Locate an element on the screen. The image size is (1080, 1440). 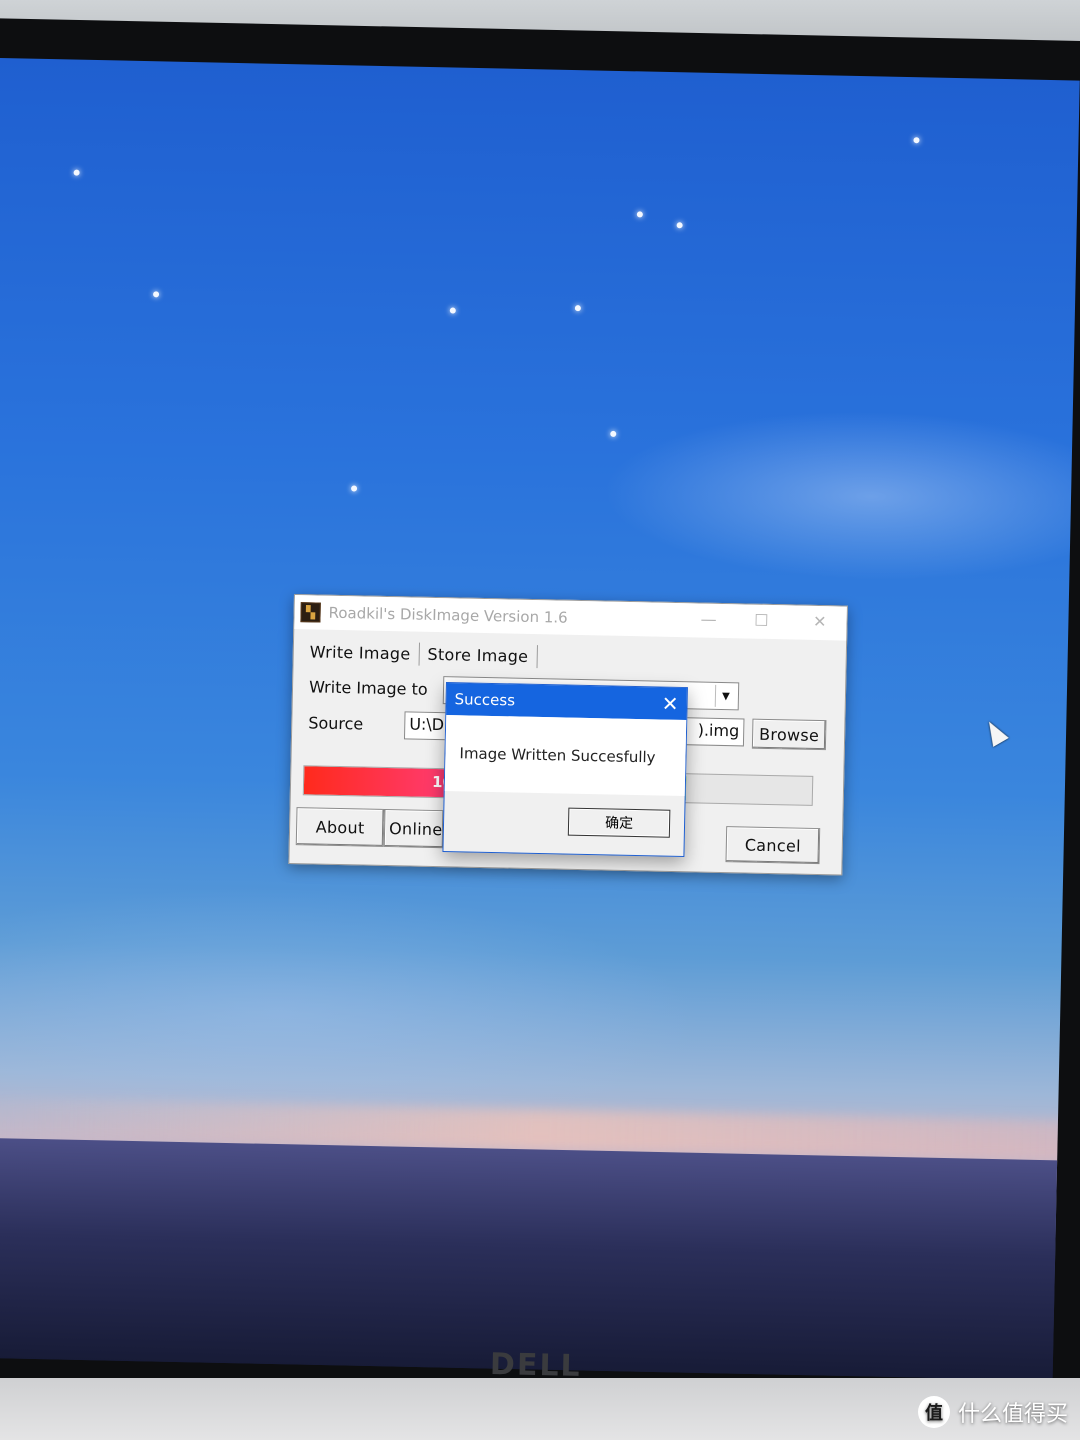
source-file-suffix: ).img is located at coordinates (718, 730).